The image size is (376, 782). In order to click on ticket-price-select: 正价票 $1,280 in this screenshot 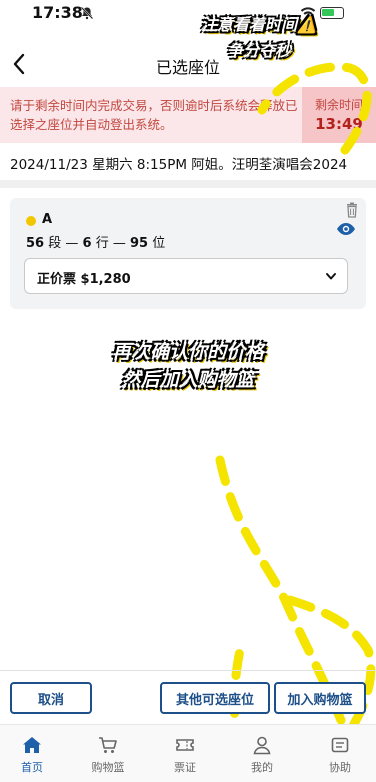, I will do `click(186, 276)`.